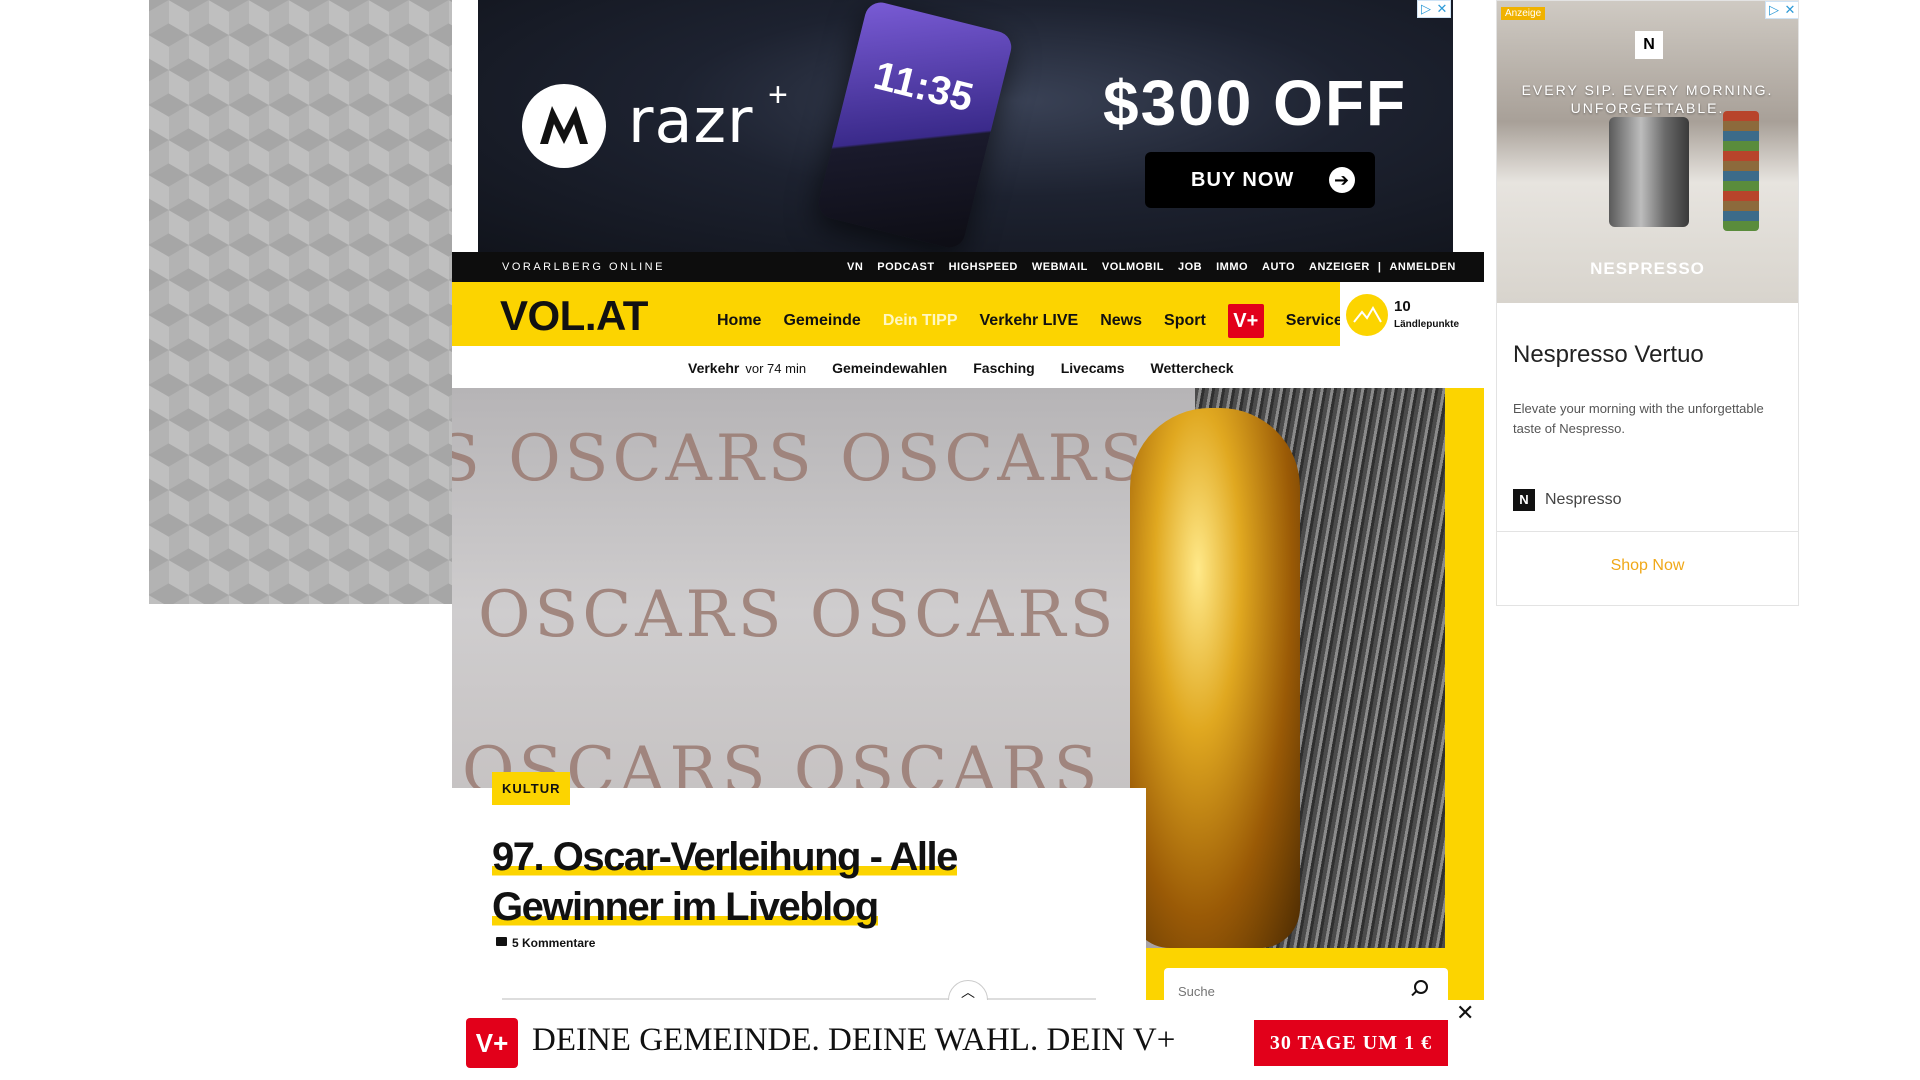 This screenshot has width=1920, height=1080. What do you see at coordinates (1342, 180) in the screenshot?
I see `arrow-right-icon: ➔` at bounding box center [1342, 180].